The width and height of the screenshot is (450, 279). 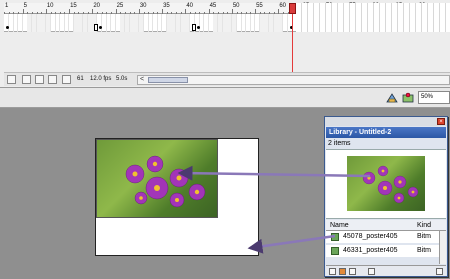 What do you see at coordinates (52, 79) in the screenshot?
I see `onion-outline-icon` at bounding box center [52, 79].